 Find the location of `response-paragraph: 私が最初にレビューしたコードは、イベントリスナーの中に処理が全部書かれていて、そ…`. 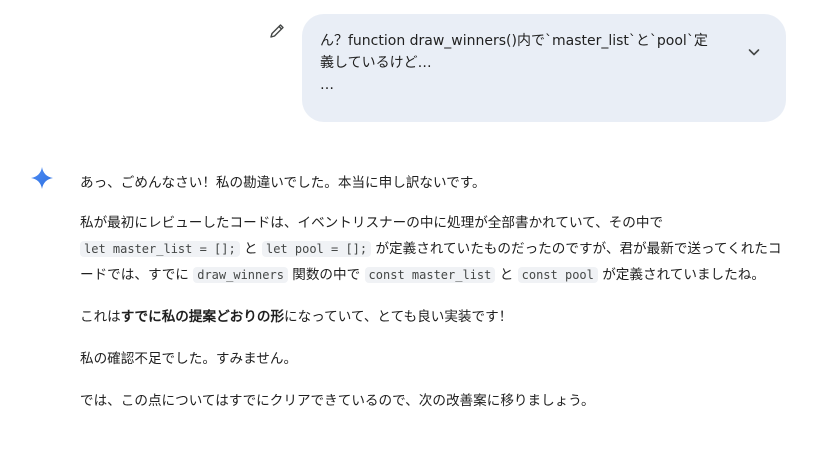

response-paragraph: 私が最初にレビューしたコードは、イベントリスナーの中に処理が全部書かれていて、そ… is located at coordinates (436, 249).